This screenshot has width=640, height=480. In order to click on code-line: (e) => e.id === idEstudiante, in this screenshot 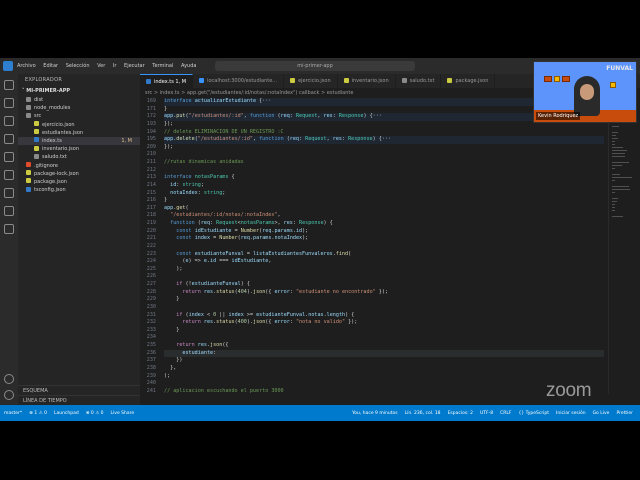, I will do `click(384, 262)`.